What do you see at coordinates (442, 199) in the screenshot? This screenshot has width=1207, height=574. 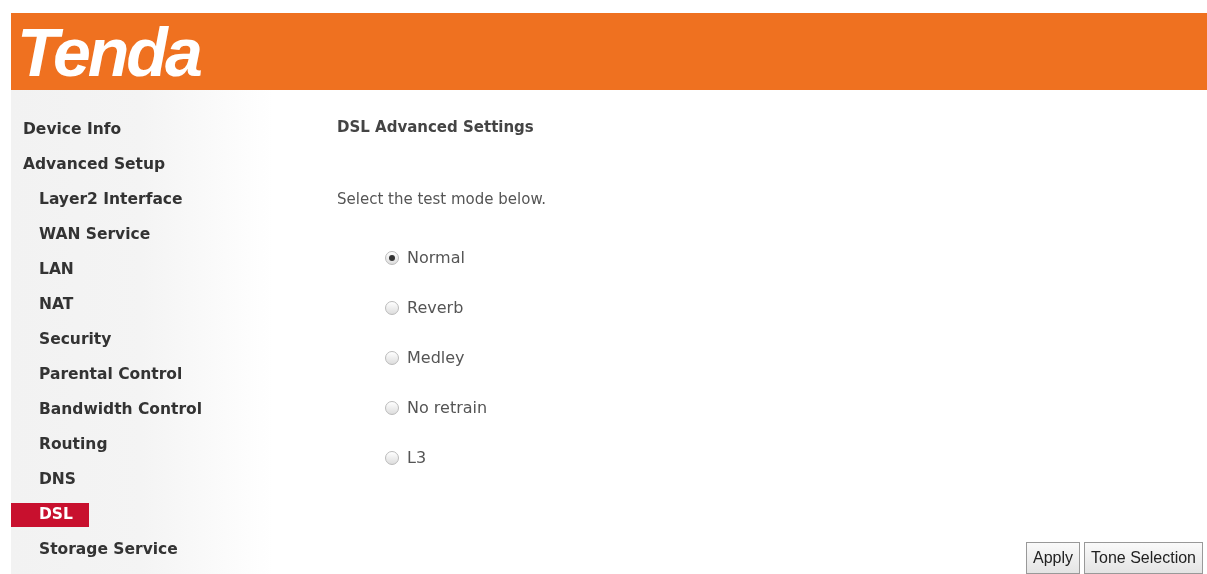 I see `instruction-text: Select the test mode below.` at bounding box center [442, 199].